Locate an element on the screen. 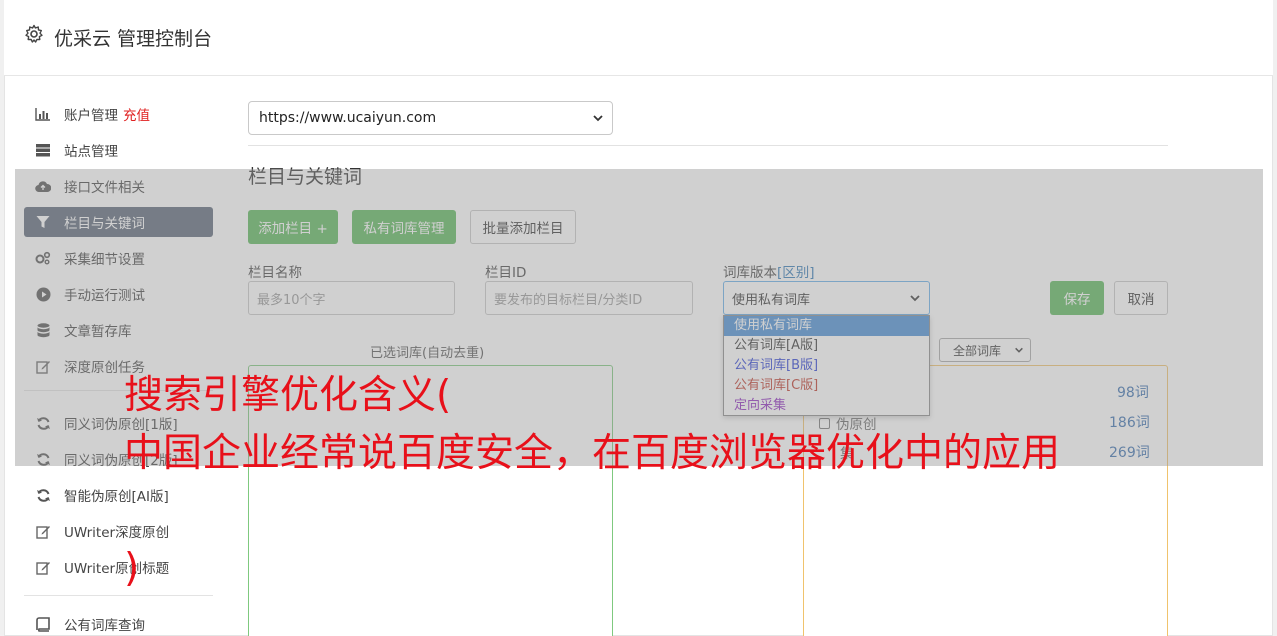 This screenshot has height=636, width=1277. sidebar-item-account: 账户管理 充值 is located at coordinates (118, 114).